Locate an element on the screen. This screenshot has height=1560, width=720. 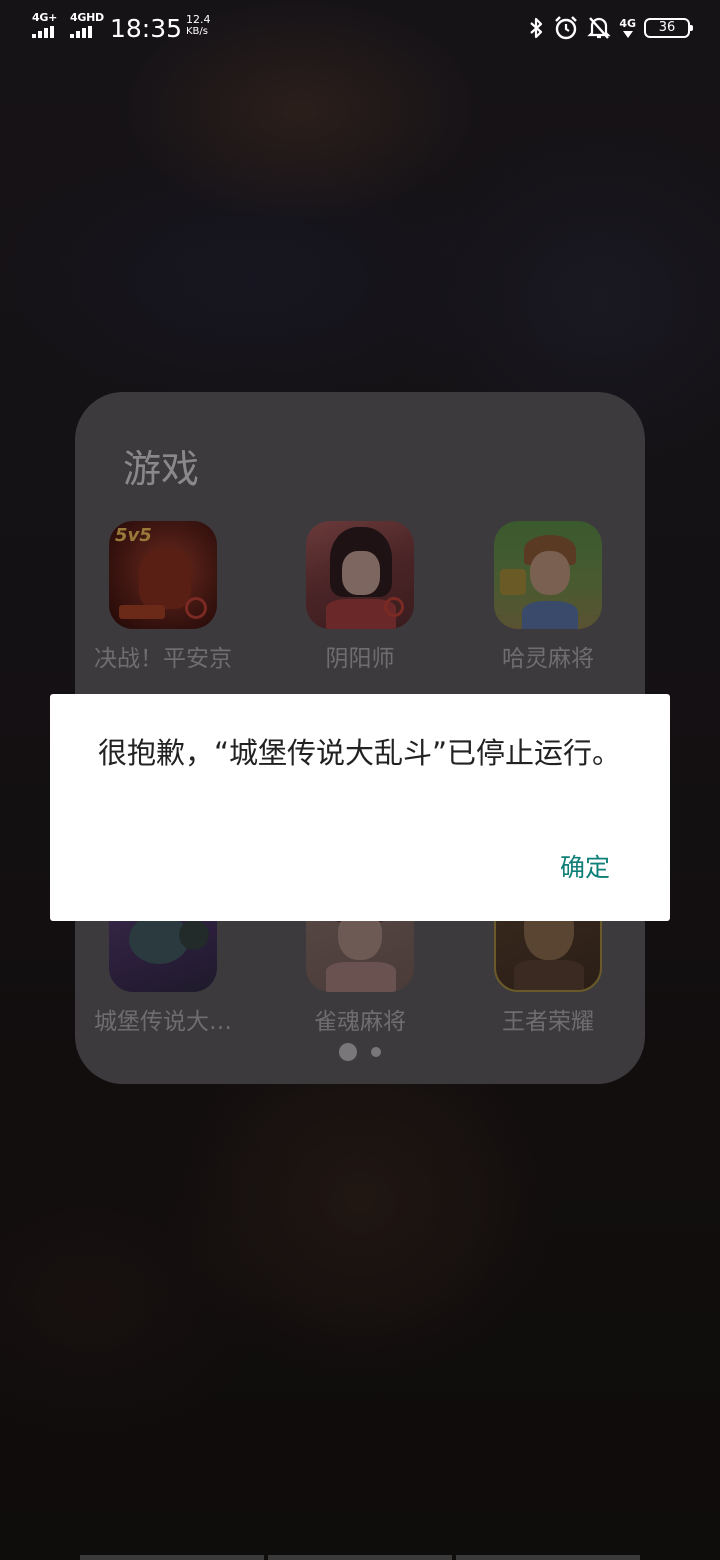
app-label: 雀魂麻将 is located at coordinates (360, 1022).